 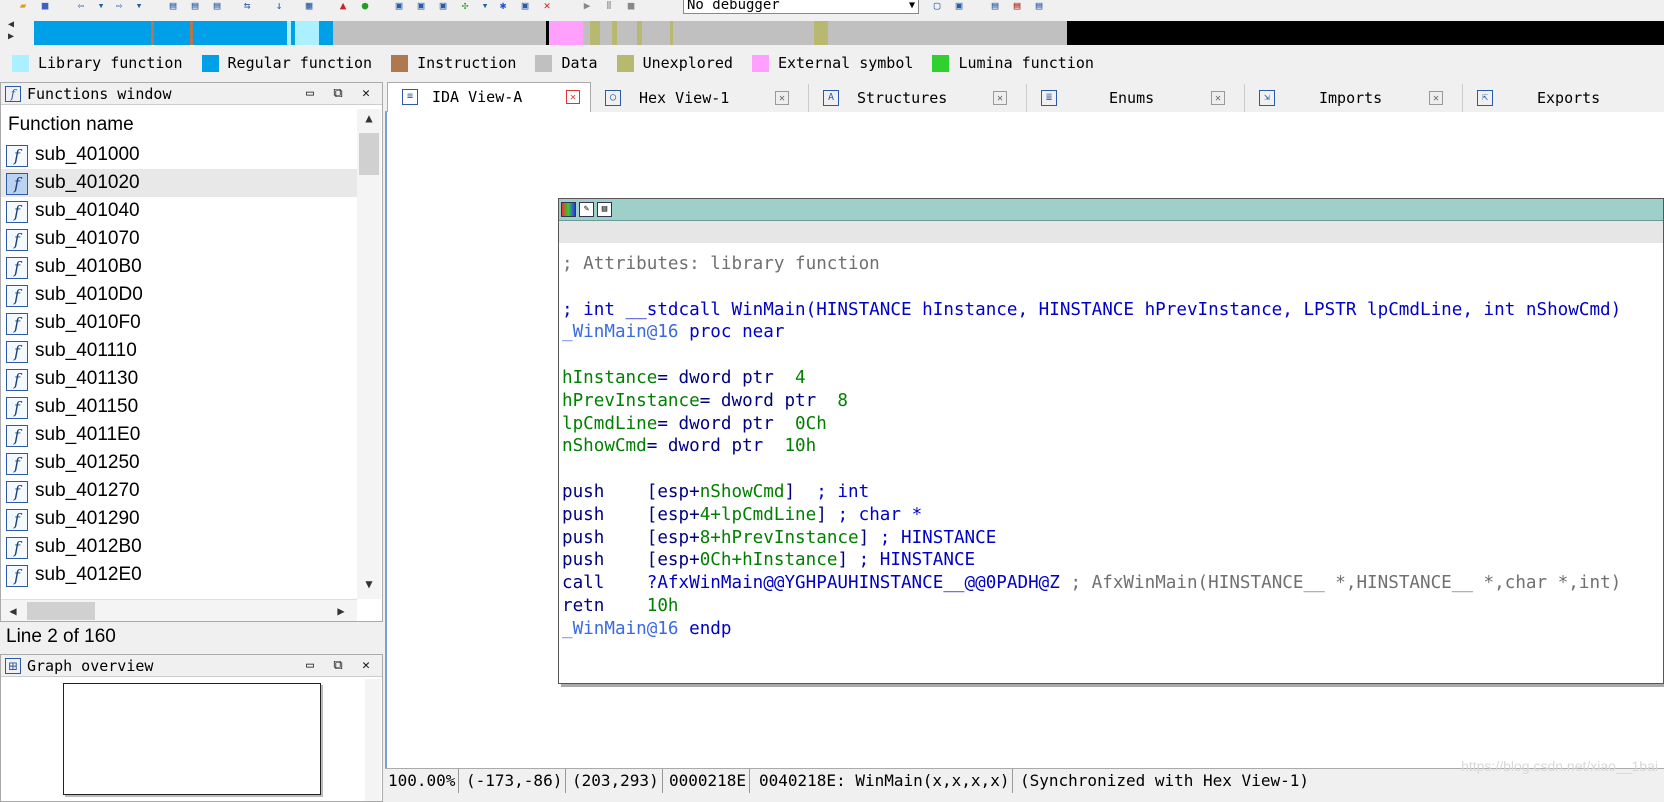 What do you see at coordinates (918, 98) in the screenshot?
I see `tab-structures: A Structures ✕` at bounding box center [918, 98].